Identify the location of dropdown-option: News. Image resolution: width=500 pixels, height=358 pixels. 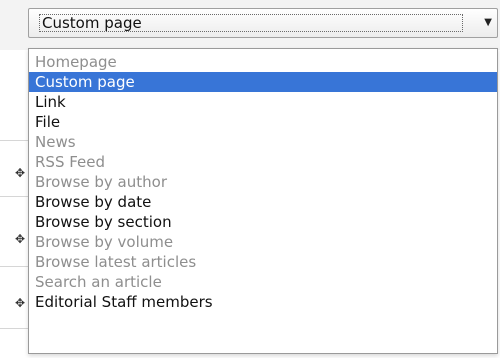
(55, 142).